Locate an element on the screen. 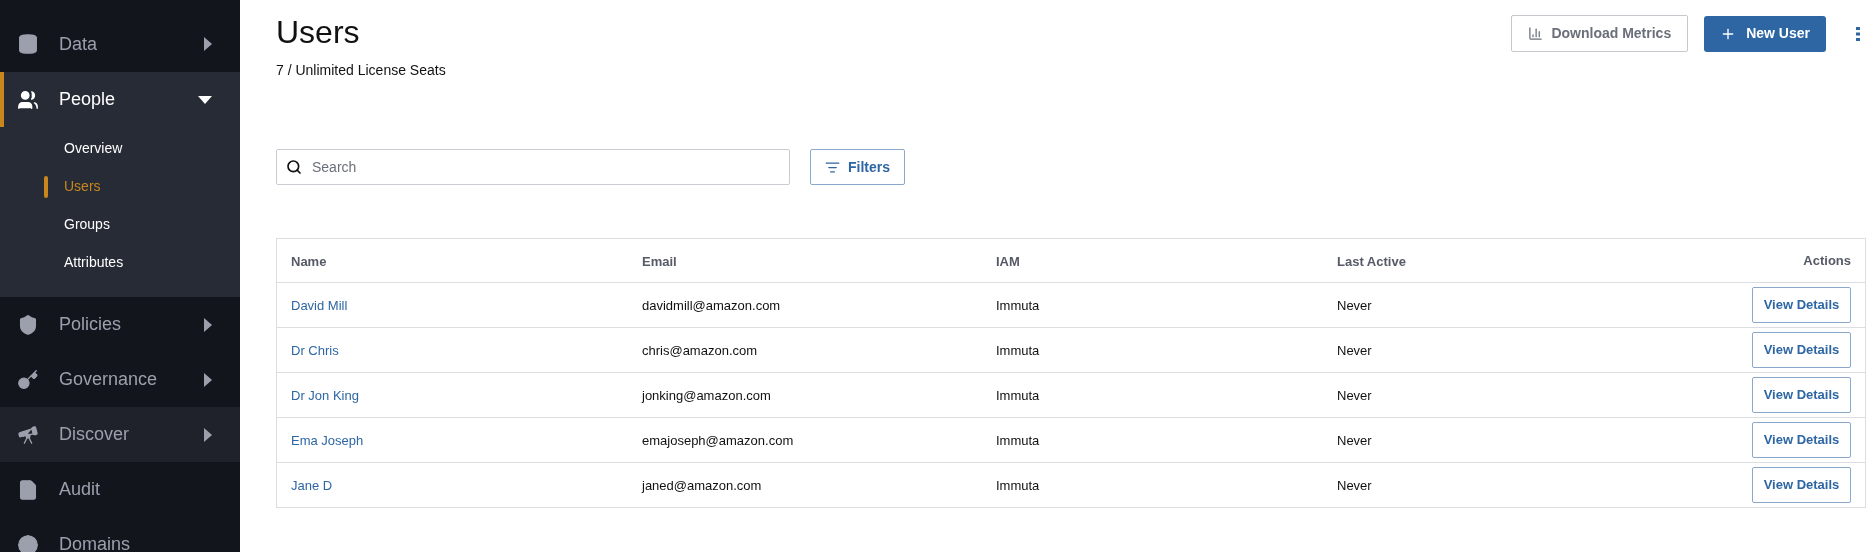 This screenshot has width=1870, height=552. page-title: Users is located at coordinates (318, 32).